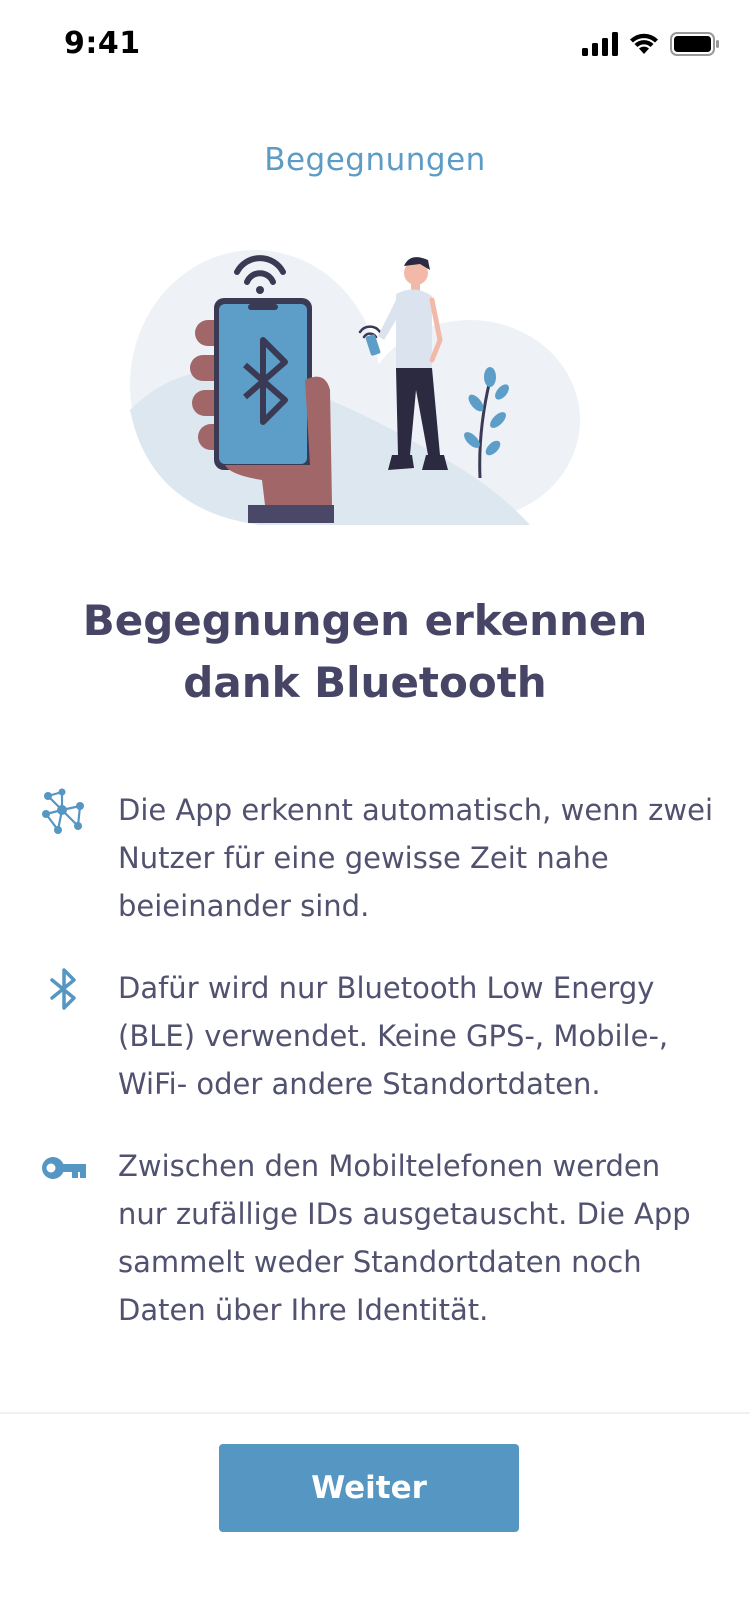 This screenshot has height=1624, width=750. I want to click on status-icons, so click(651, 44).